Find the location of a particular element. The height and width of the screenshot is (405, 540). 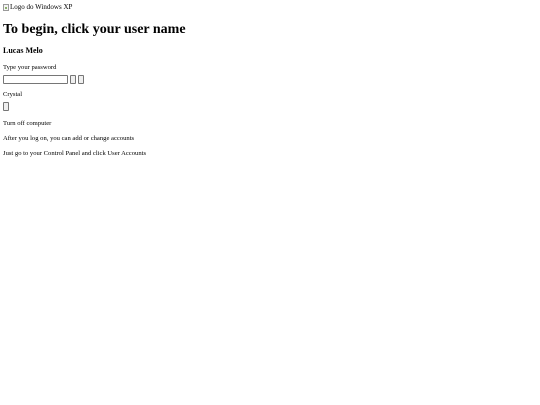

password-label: Type your password is located at coordinates (30, 67).